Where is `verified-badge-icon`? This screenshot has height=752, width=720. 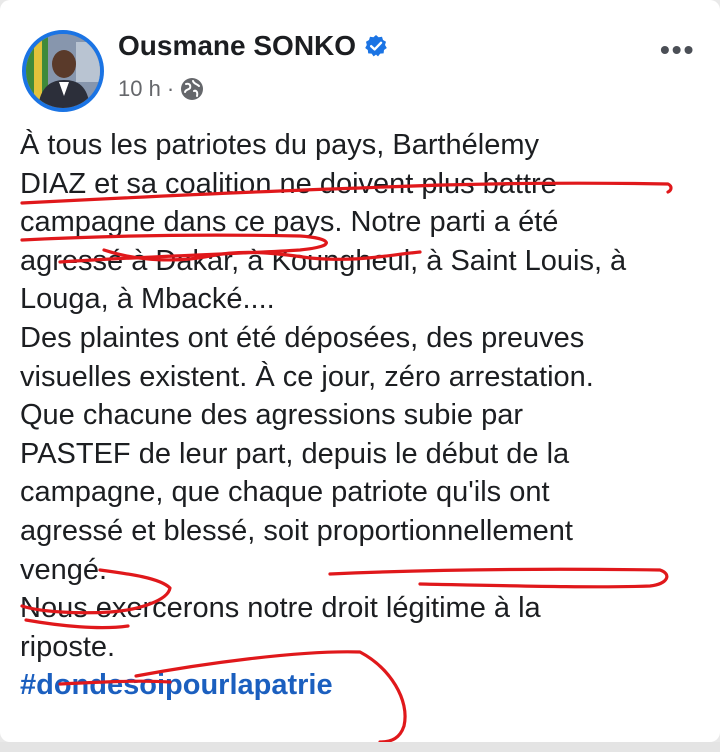 verified-badge-icon is located at coordinates (376, 46).